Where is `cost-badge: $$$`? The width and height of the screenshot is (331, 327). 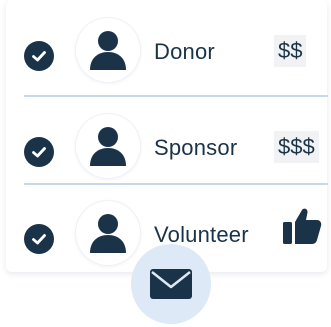 cost-badge: $$$ is located at coordinates (296, 147).